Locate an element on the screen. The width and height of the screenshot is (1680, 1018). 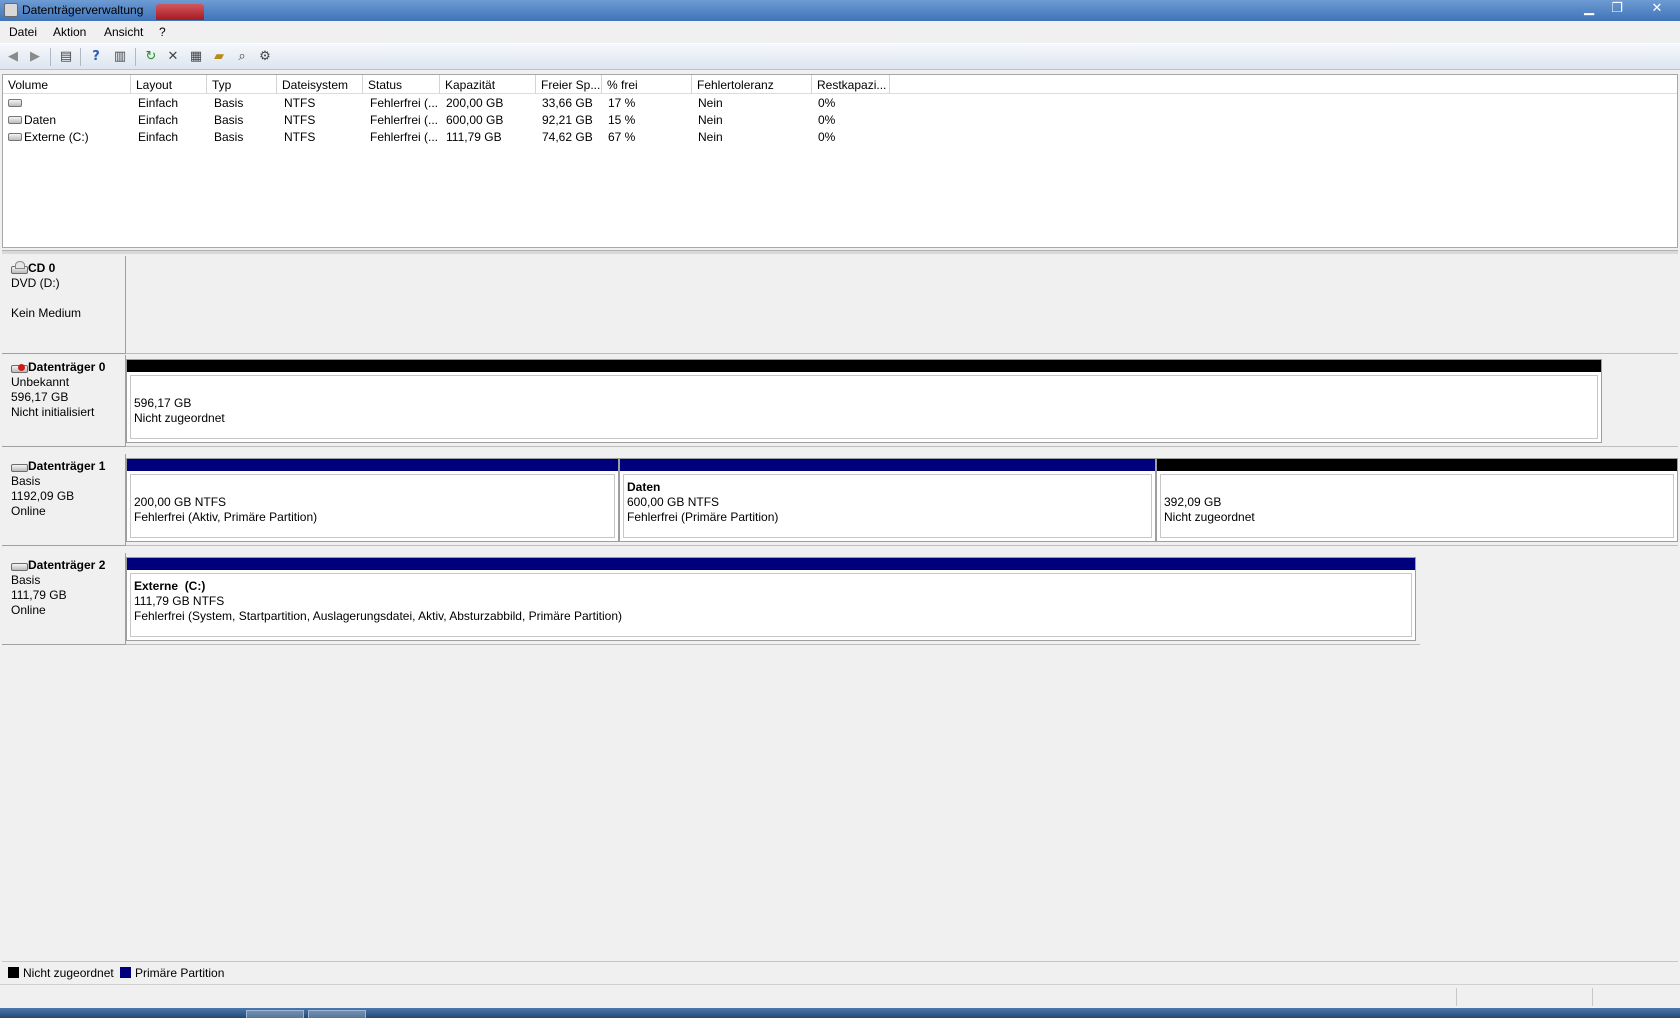
disk-error-icon is located at coordinates (19, 366).